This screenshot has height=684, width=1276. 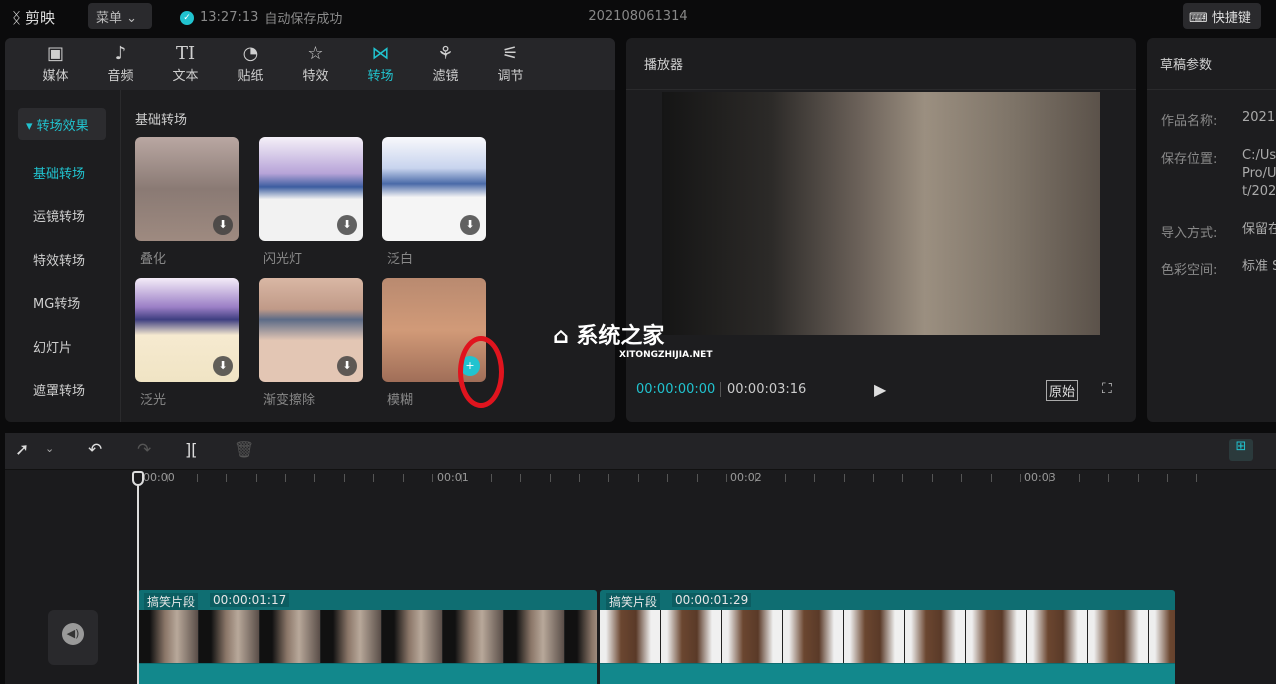 I want to click on clip-duration: 00:00:01:17, so click(x=250, y=600).